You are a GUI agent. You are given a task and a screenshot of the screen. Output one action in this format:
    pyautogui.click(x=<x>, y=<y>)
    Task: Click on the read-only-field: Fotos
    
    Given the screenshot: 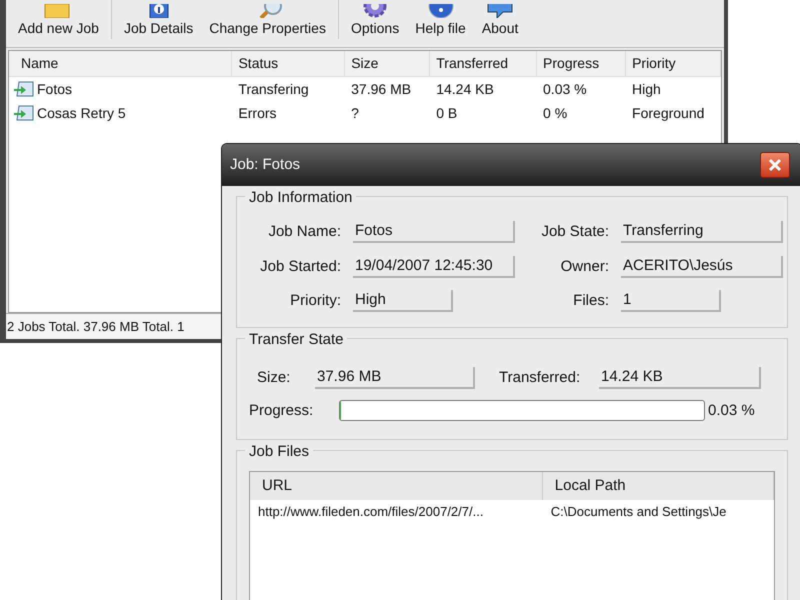 What is the action you would take?
    pyautogui.click(x=434, y=232)
    